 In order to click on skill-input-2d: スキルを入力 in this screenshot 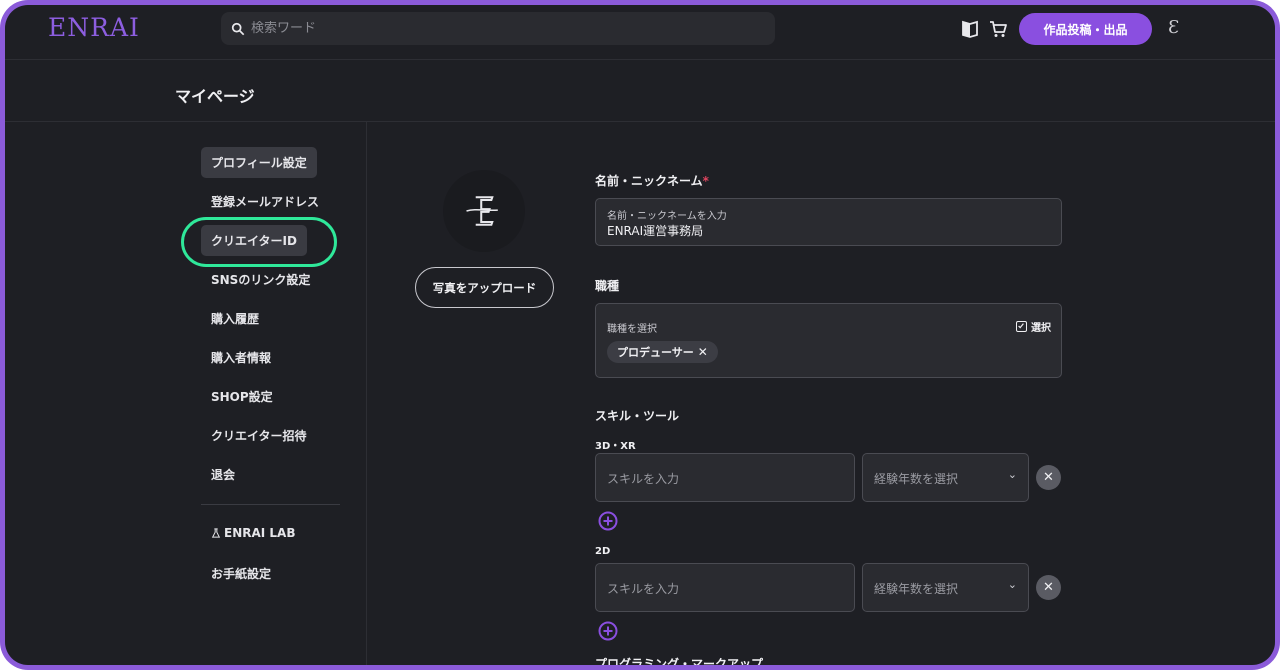, I will do `click(725, 587)`.